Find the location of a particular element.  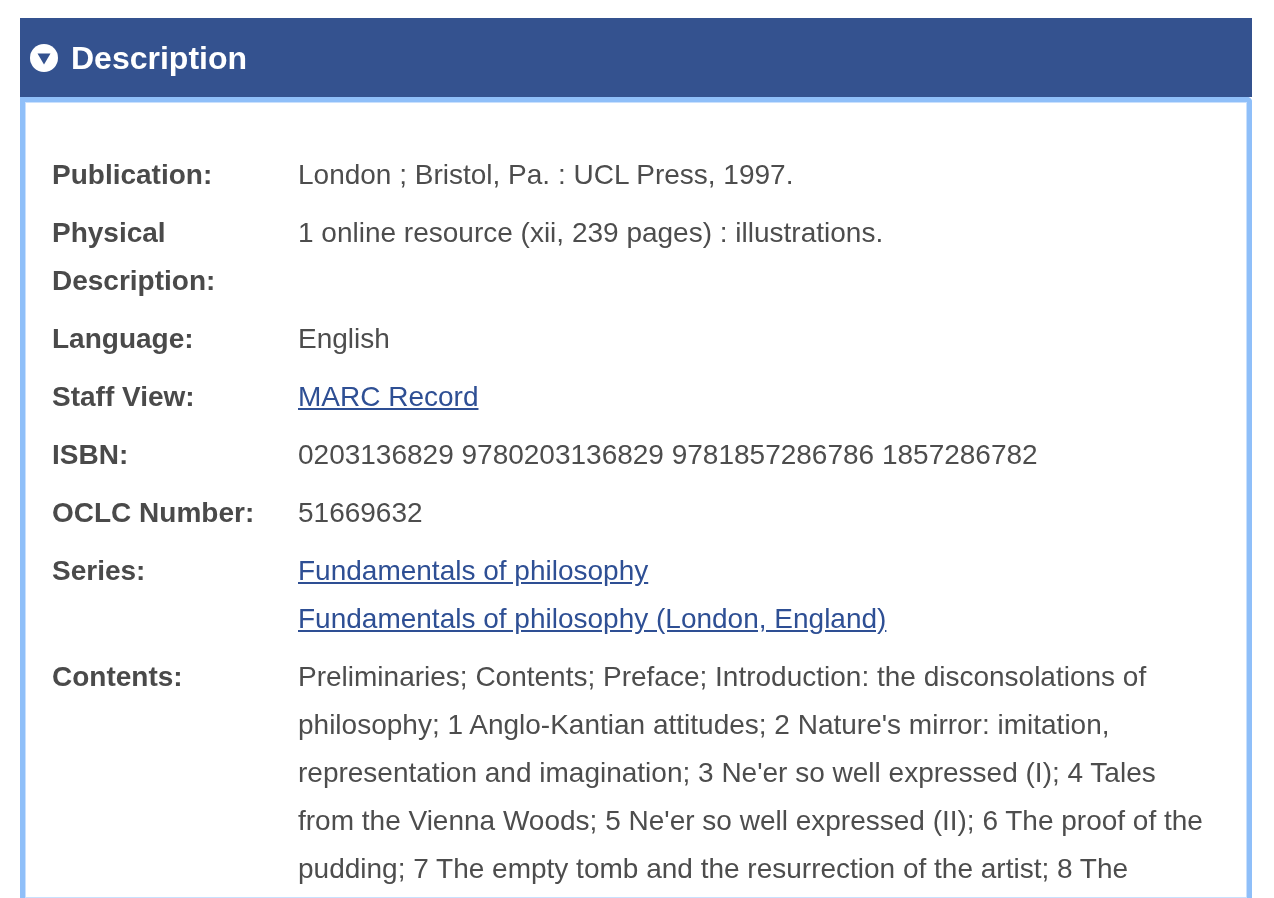

field-label: ISBN: is located at coordinates (91, 455).